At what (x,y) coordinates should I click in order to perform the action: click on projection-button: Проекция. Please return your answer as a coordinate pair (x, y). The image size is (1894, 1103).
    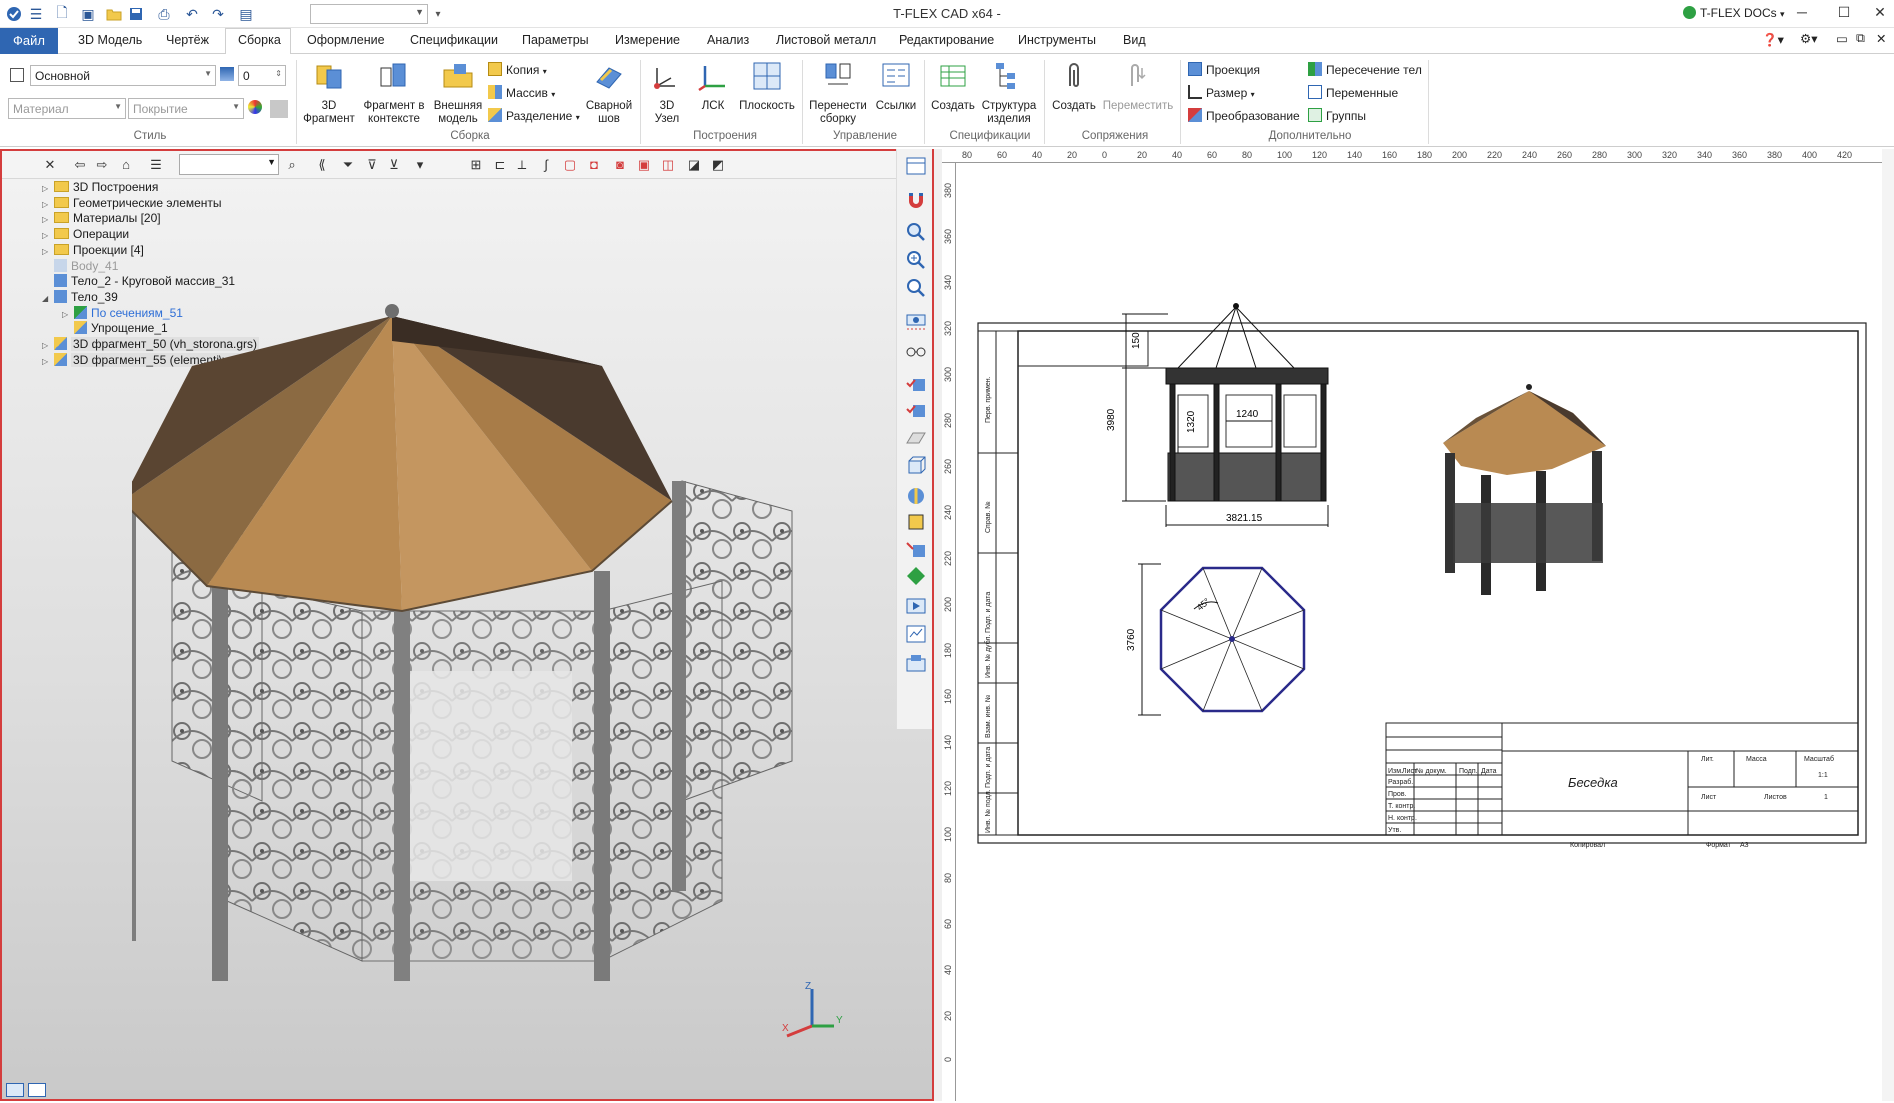
    Looking at the image, I should click on (1224, 69).